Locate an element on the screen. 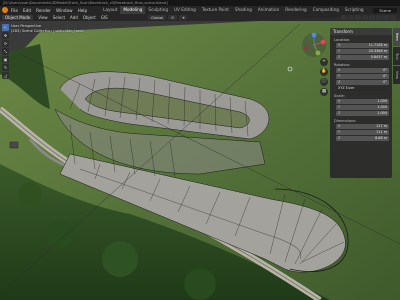 The height and width of the screenshot is (300, 400). field-value: 0.8437 m is located at coordinates (378, 57).